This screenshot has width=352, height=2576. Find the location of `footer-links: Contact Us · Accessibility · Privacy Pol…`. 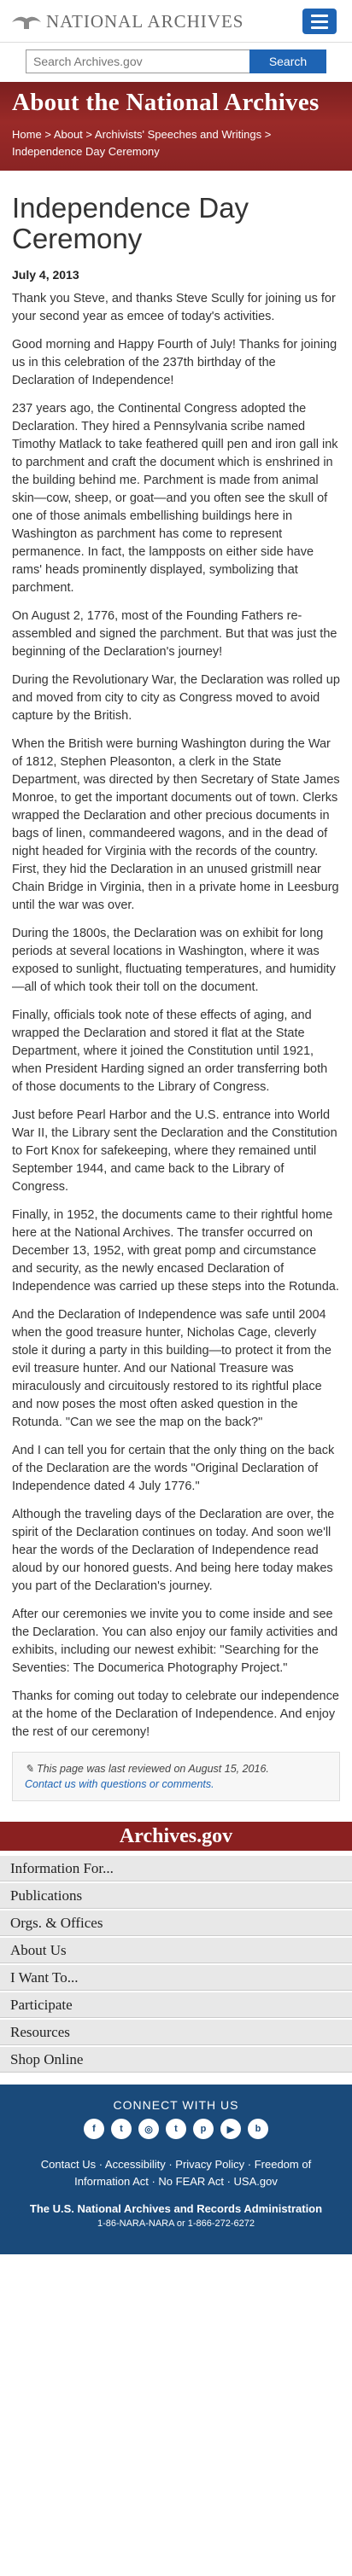

footer-links: Contact Us · Accessibility · Privacy Pol… is located at coordinates (176, 2175).